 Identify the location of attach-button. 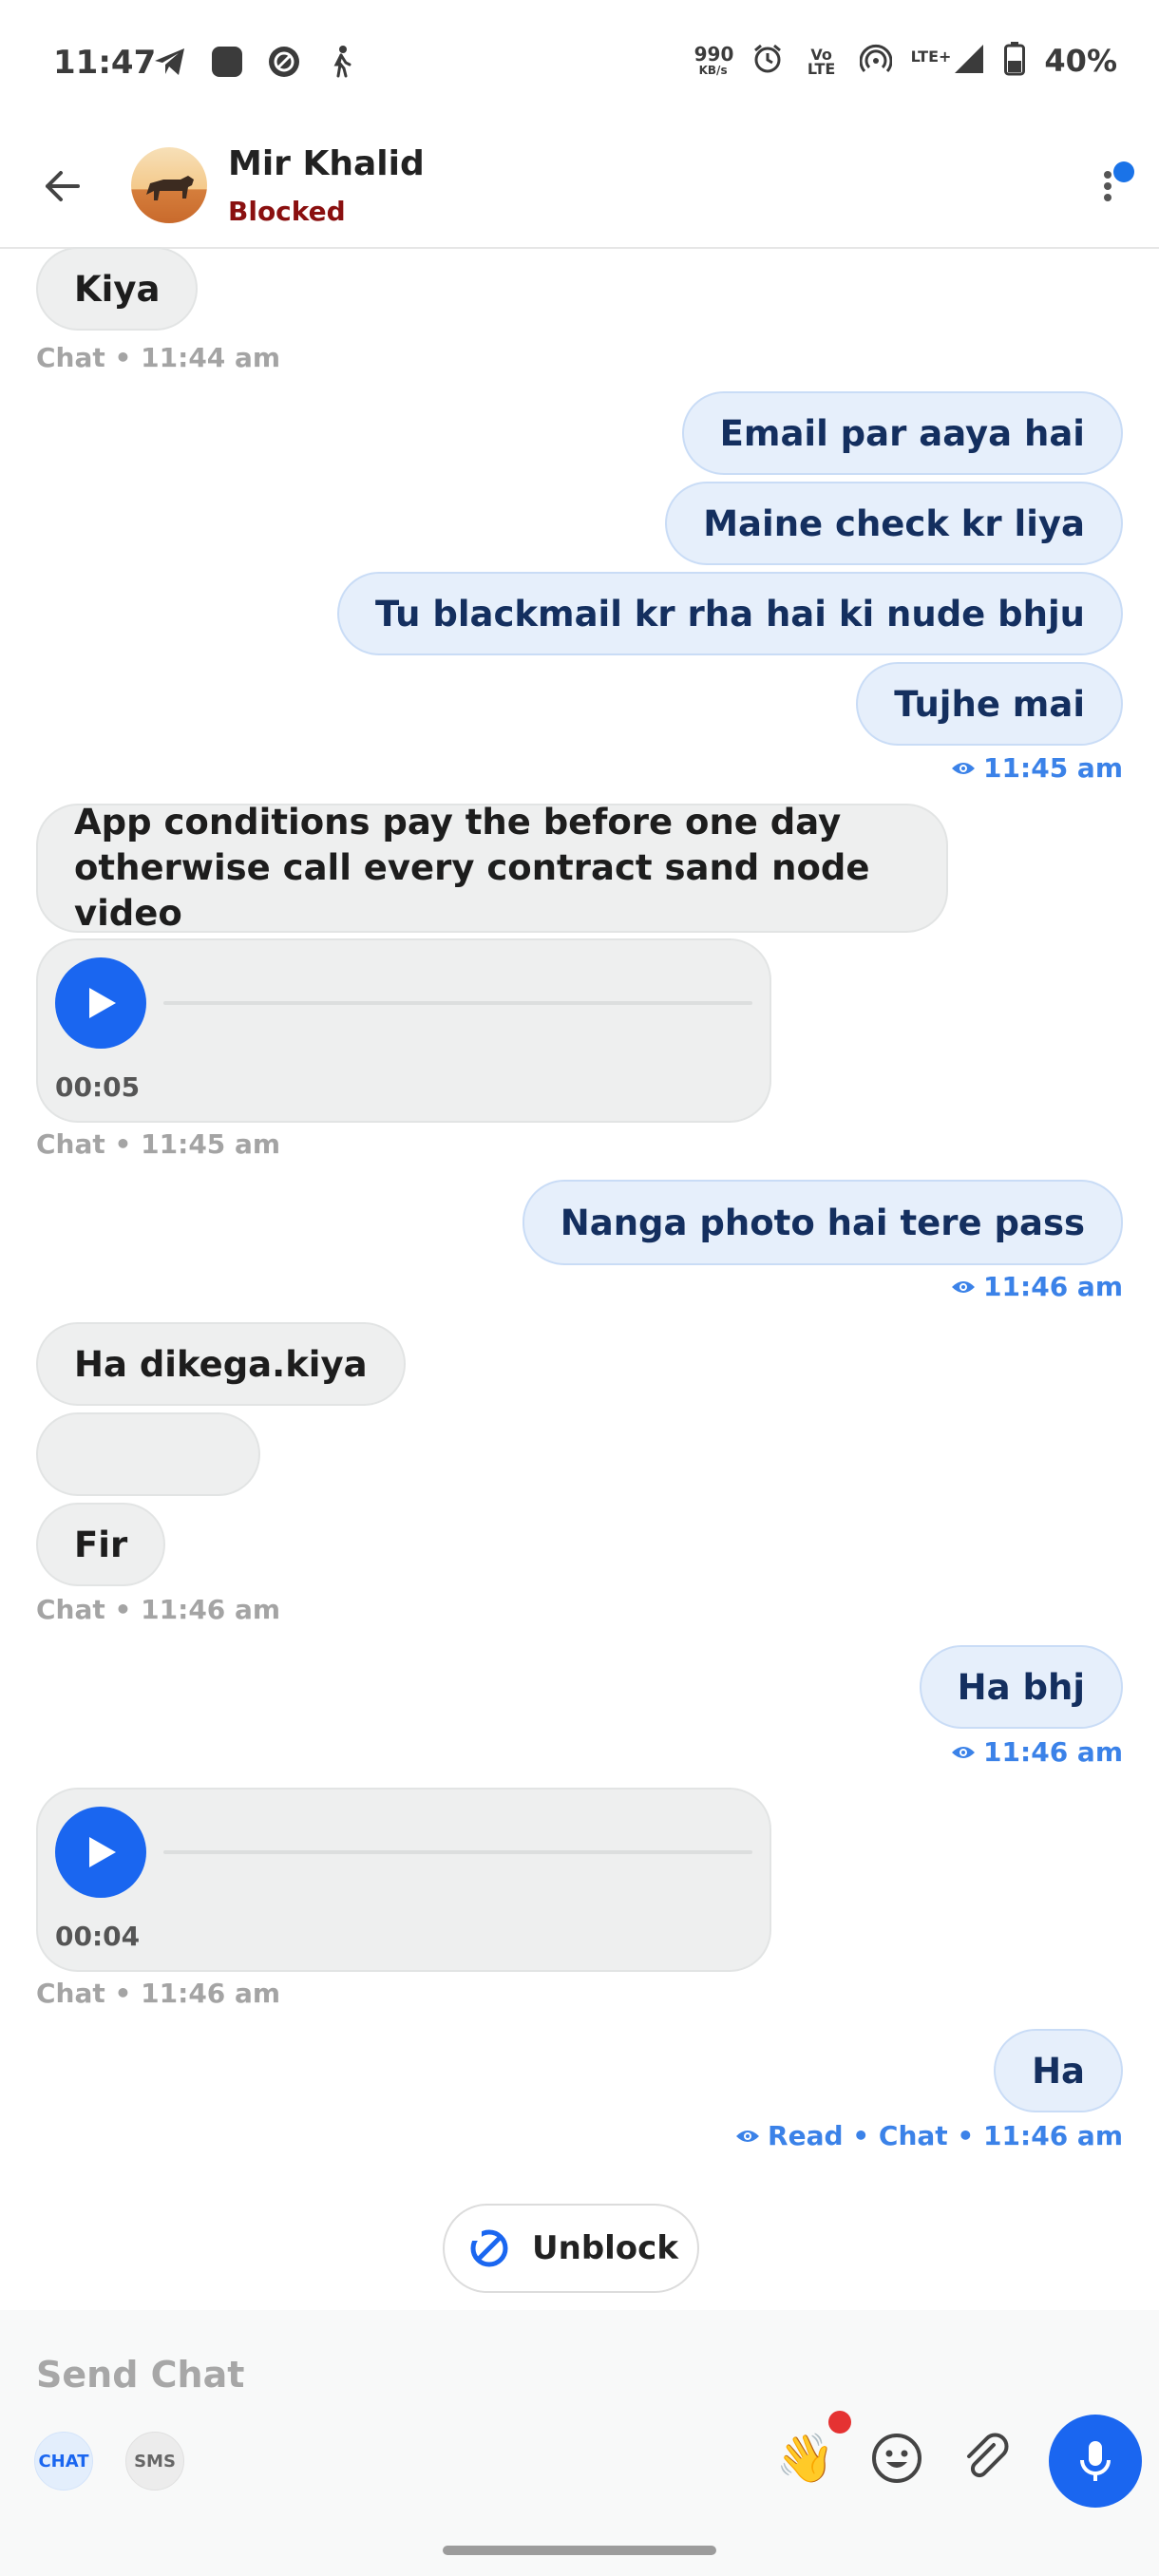
(986, 2458).